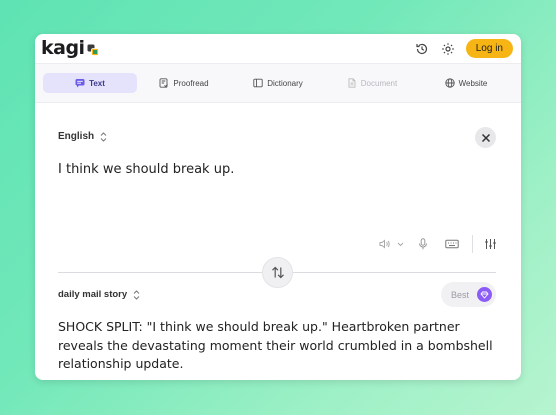  Describe the element at coordinates (93, 49) in the screenshot. I see `translate-badge-icon` at that location.